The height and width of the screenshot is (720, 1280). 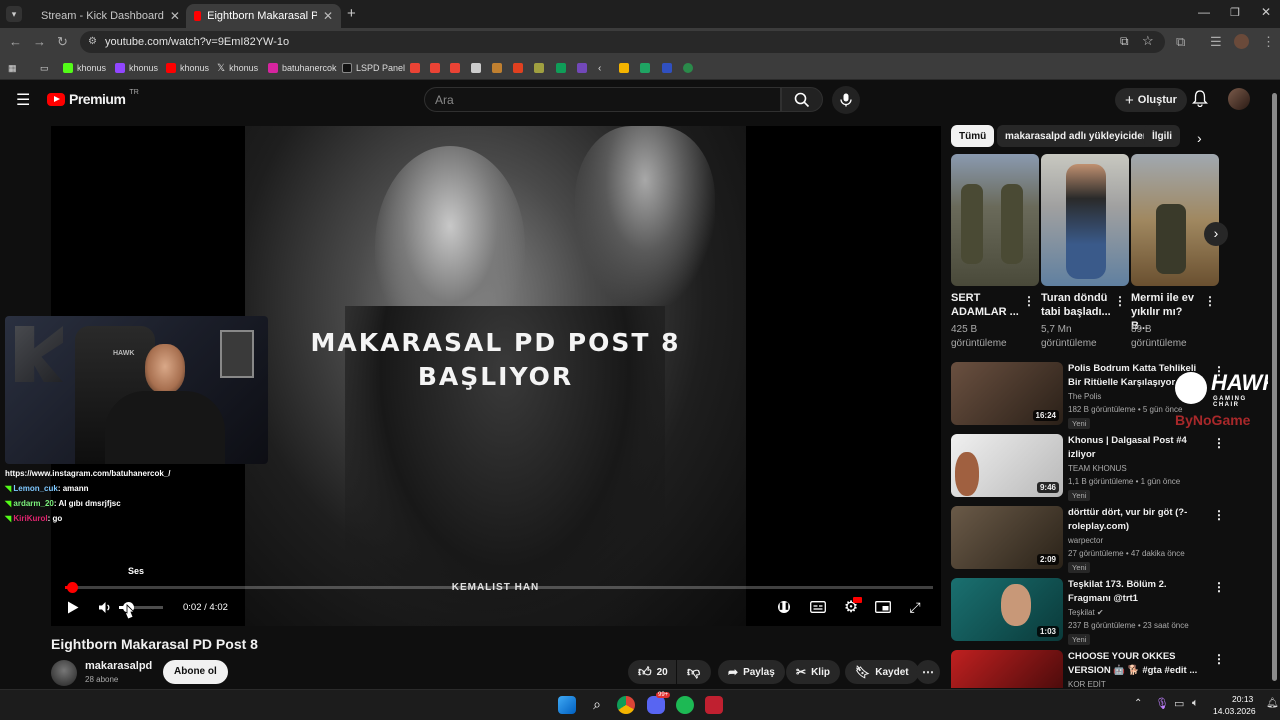 I want to click on chip-from-uploader: makarasalpd adlı yükleyiciden, so click(x=1077, y=136).